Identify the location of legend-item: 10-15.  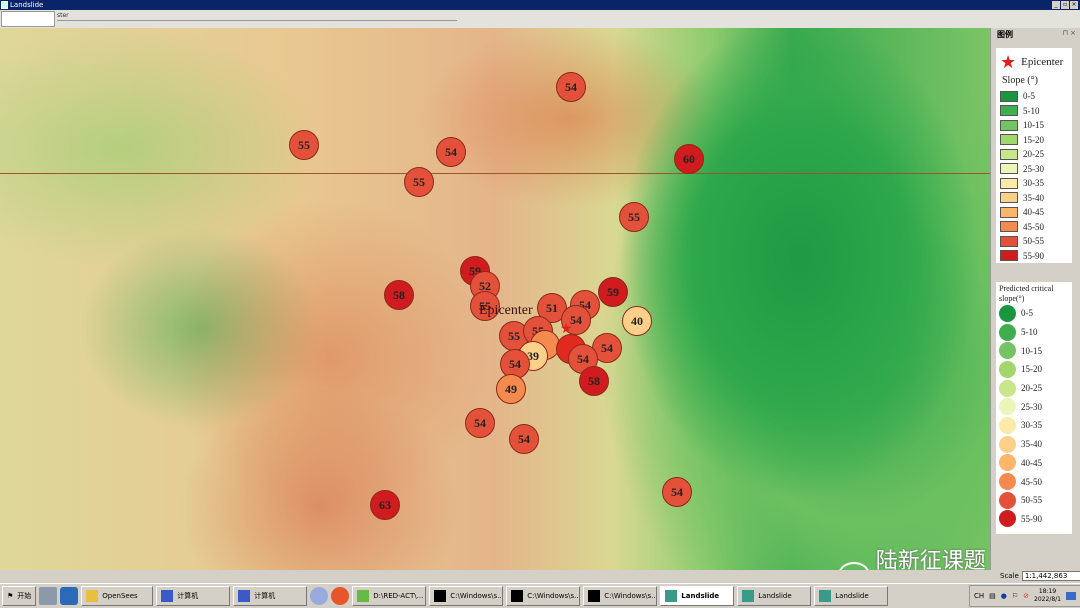
(1034, 350).